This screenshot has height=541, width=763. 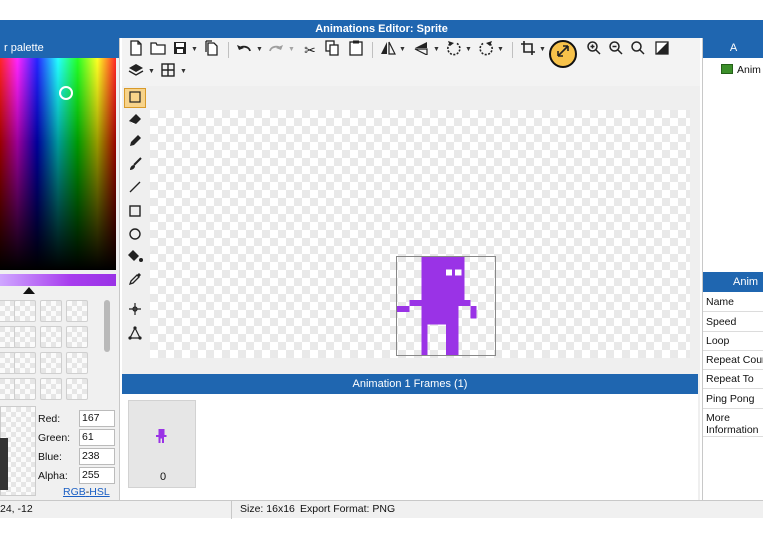 I want to click on undo-dropdown-icon: ▼, so click(x=259, y=50).